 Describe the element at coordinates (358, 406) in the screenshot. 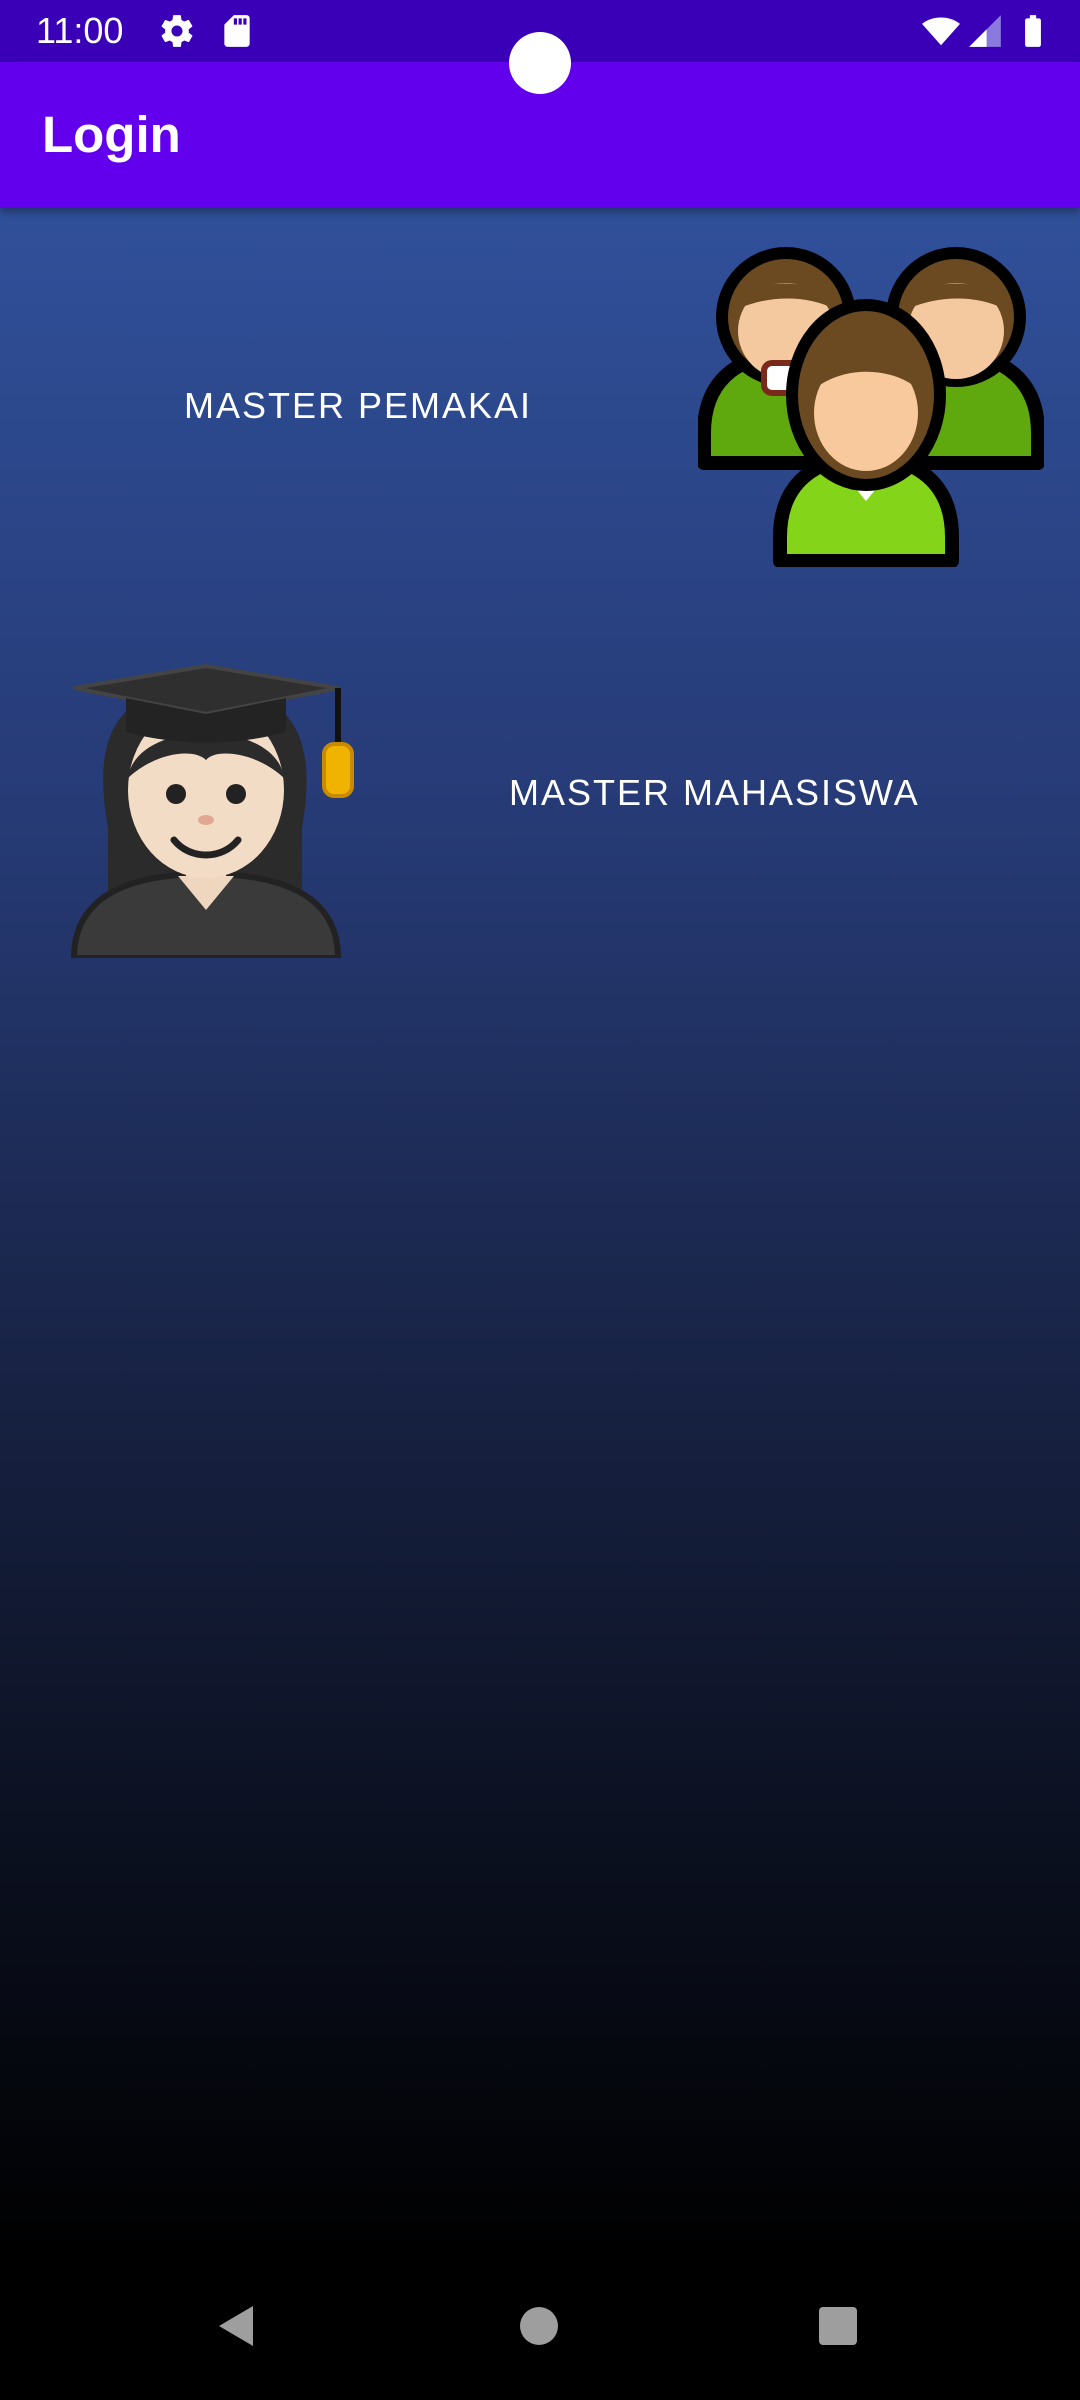

I see `master-pemakai-button: MASTER PEMAKAI` at that location.